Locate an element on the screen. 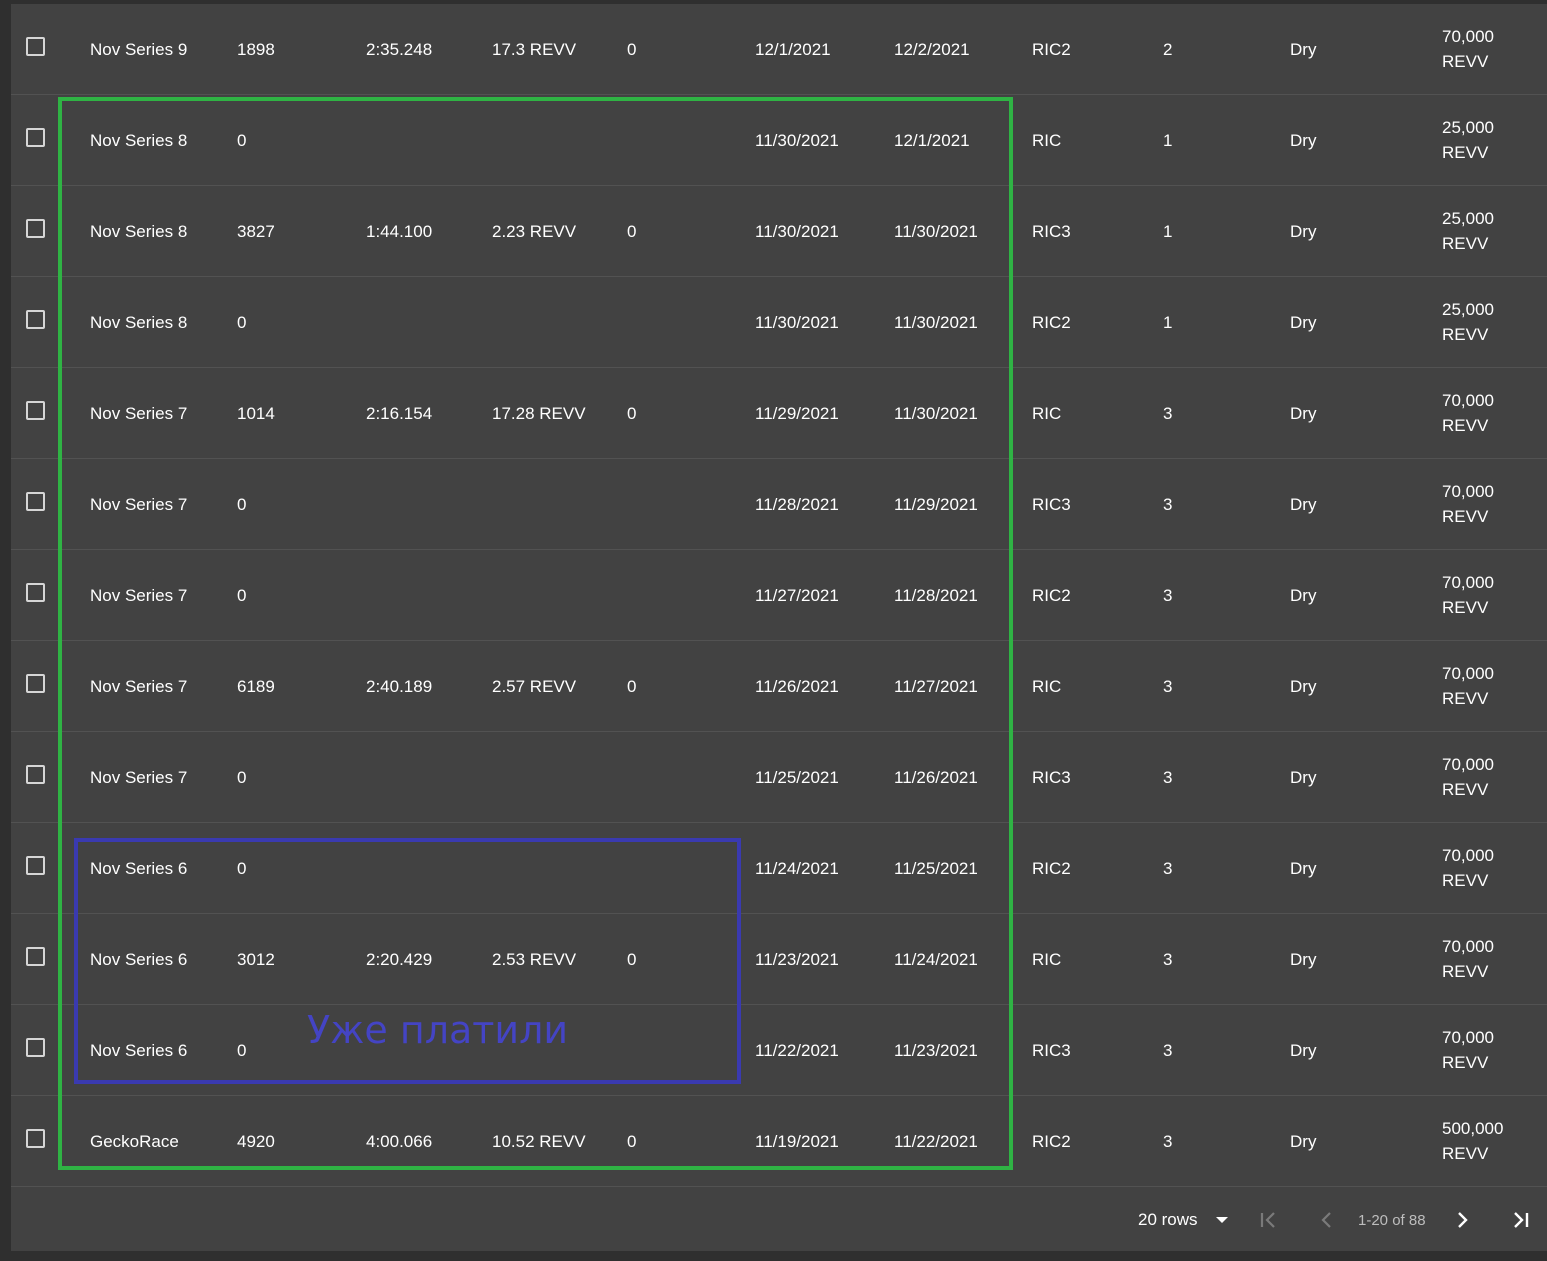 The height and width of the screenshot is (1261, 1547). rows-per-page-label: 20 rows is located at coordinates (1168, 1220).